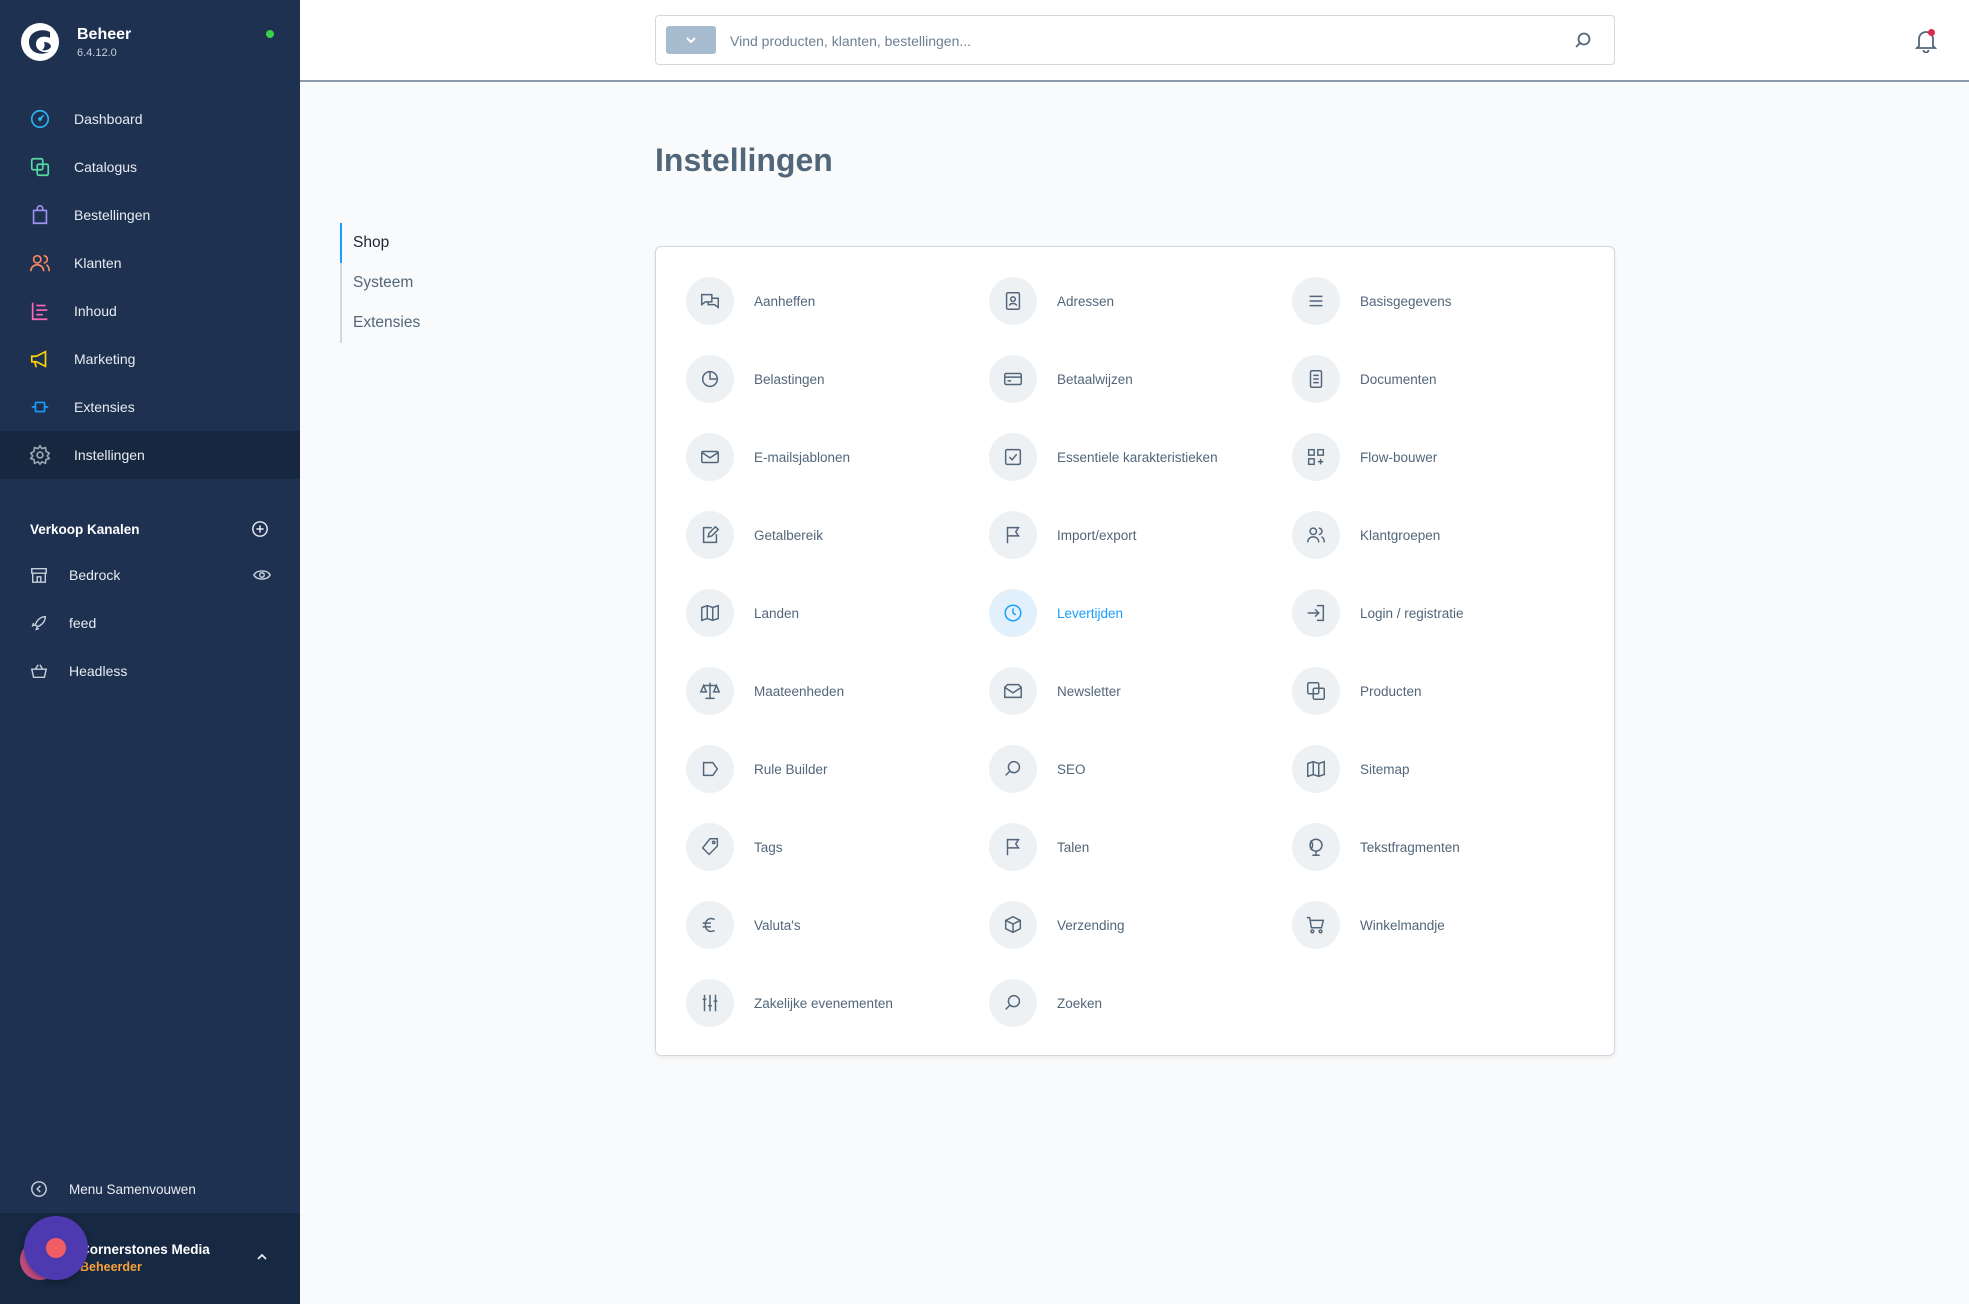 This screenshot has width=1969, height=1304. I want to click on setting-newsletter: Newsletter, so click(1140, 691).